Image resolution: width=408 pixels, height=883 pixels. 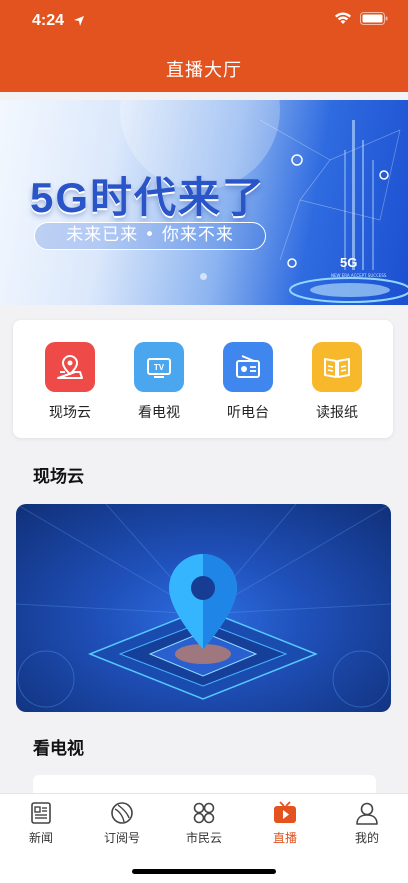 I want to click on grid-item-watch-tv: TV 看电视, so click(x=159, y=382).